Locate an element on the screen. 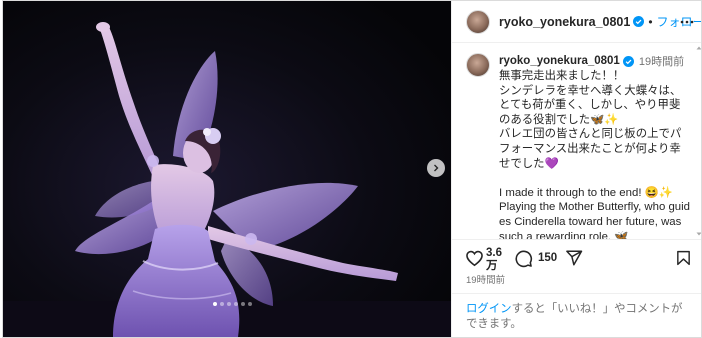 Image resolution: width=702 pixels, height=338 pixels. bookmark-icon is located at coordinates (683, 258).